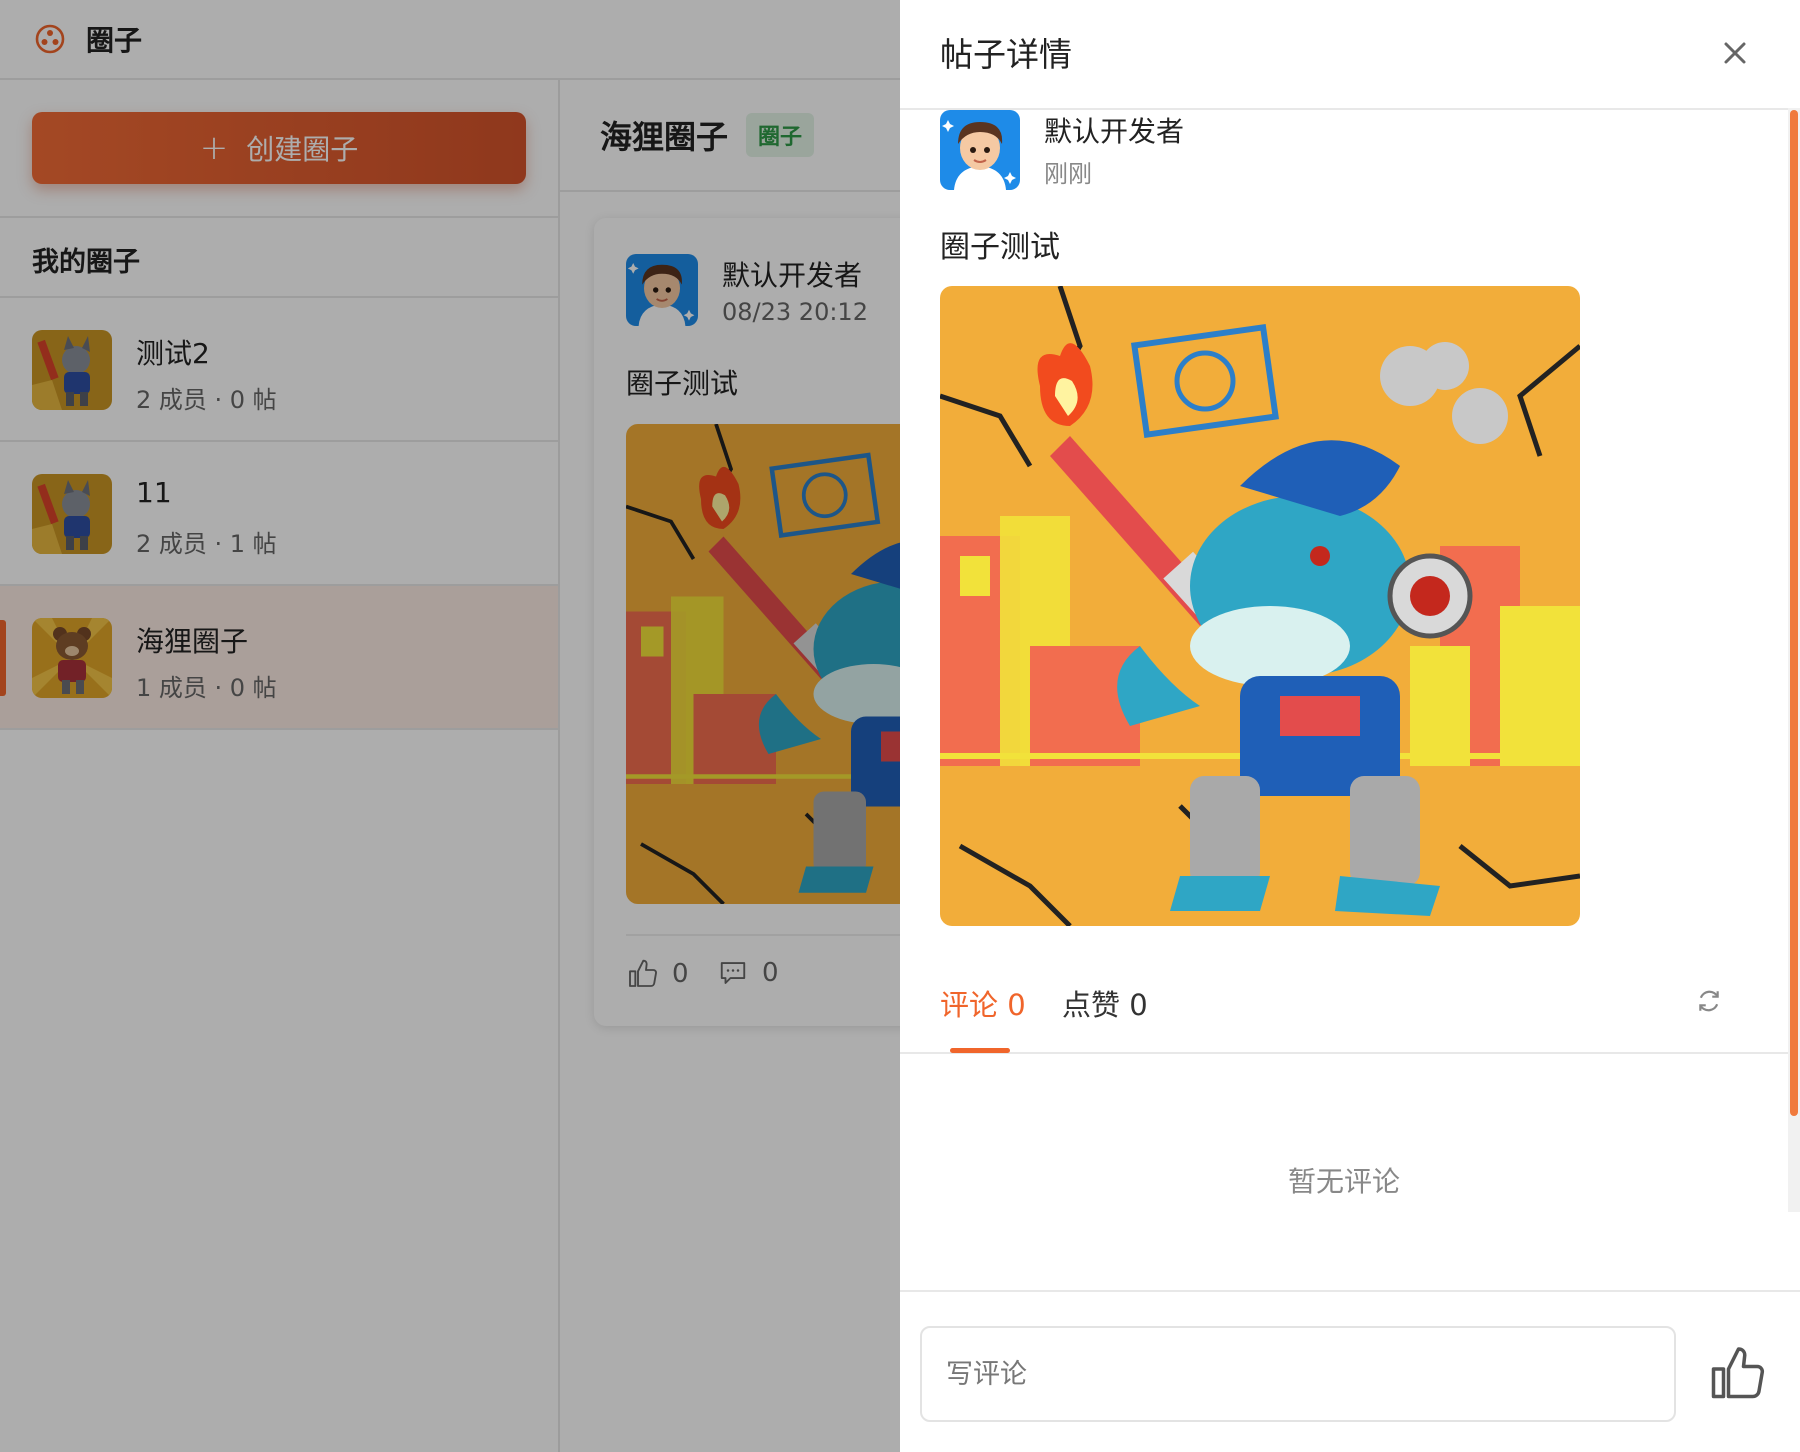 Image resolution: width=1800 pixels, height=1452 pixels. I want to click on empty-comments-text: 暂无评论, so click(1343, 1181).